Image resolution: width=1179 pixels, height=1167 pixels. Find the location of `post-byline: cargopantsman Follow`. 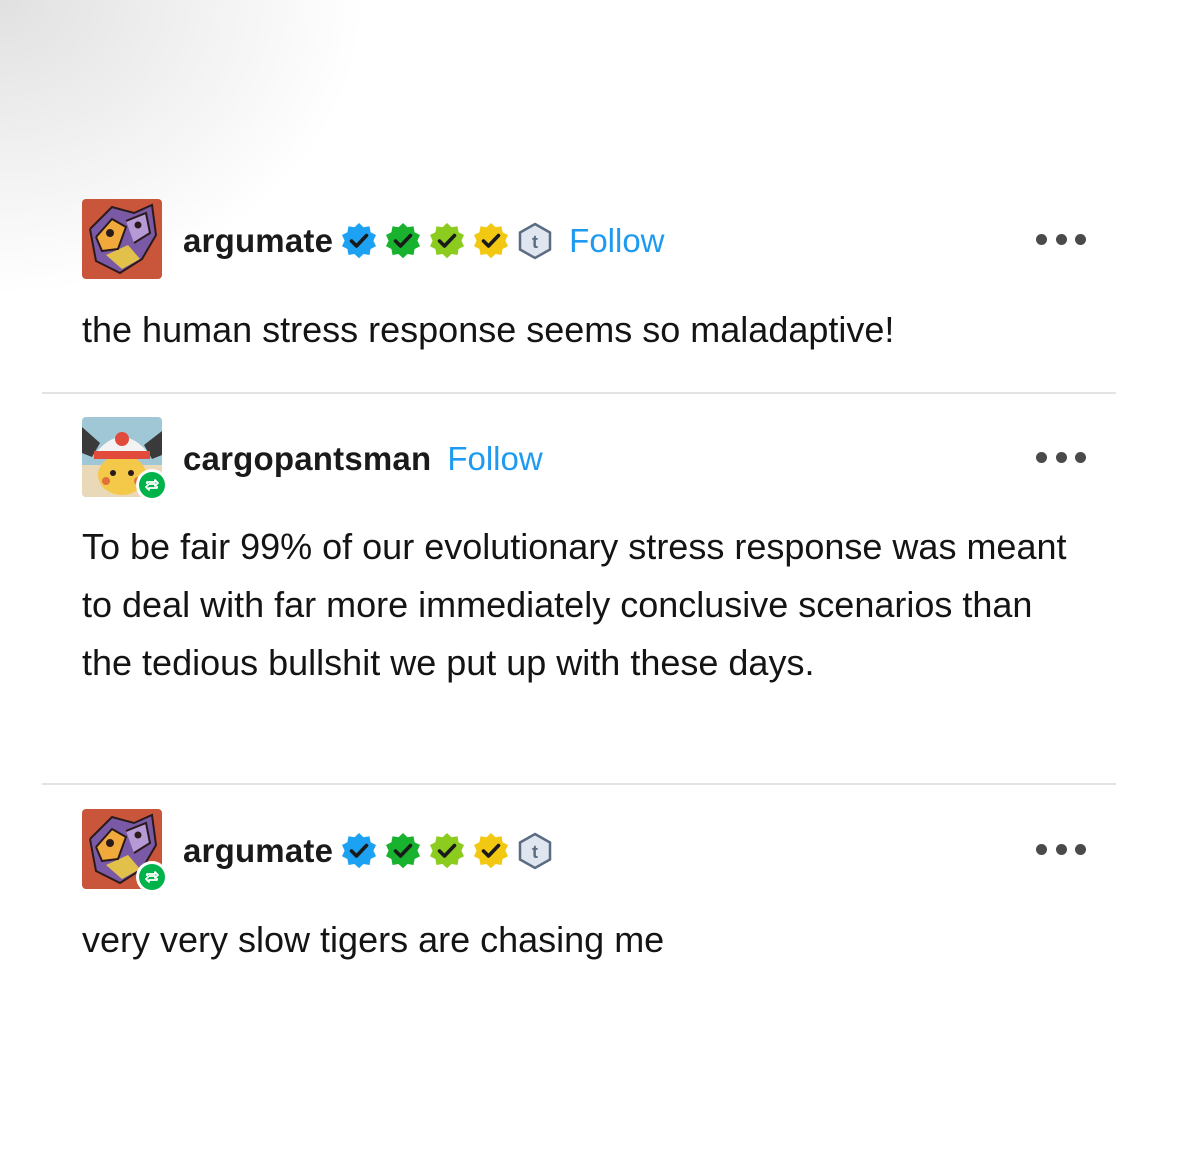

post-byline: cargopantsman Follow is located at coordinates (363, 459).